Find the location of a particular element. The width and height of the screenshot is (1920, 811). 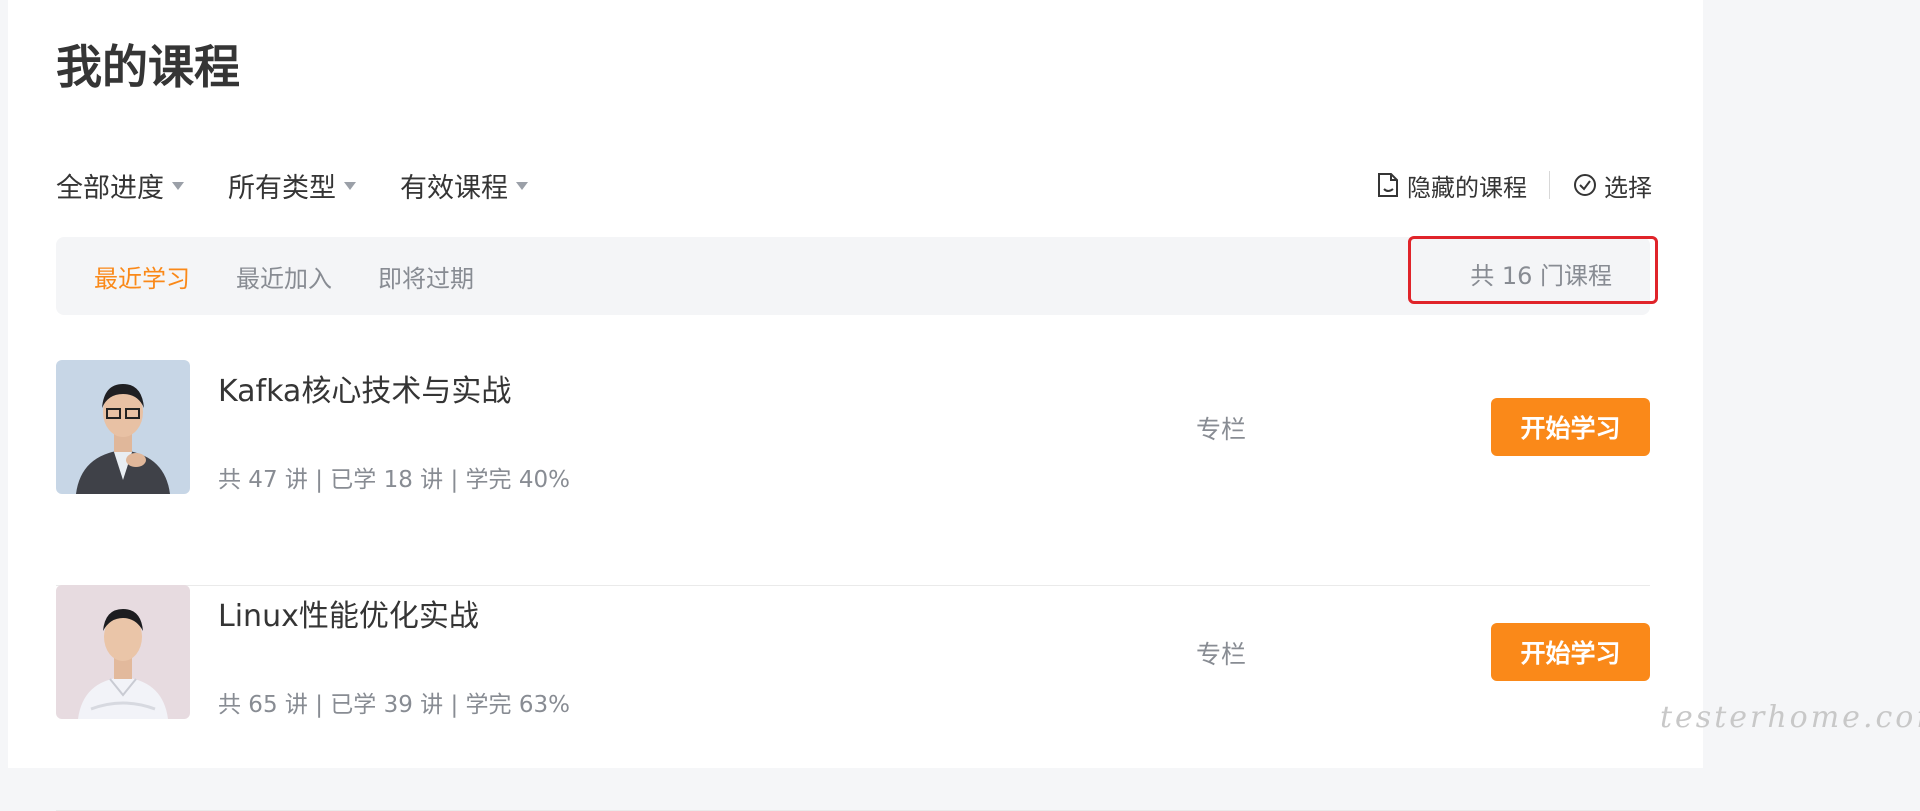

select-label: 选择 is located at coordinates (1628, 187).